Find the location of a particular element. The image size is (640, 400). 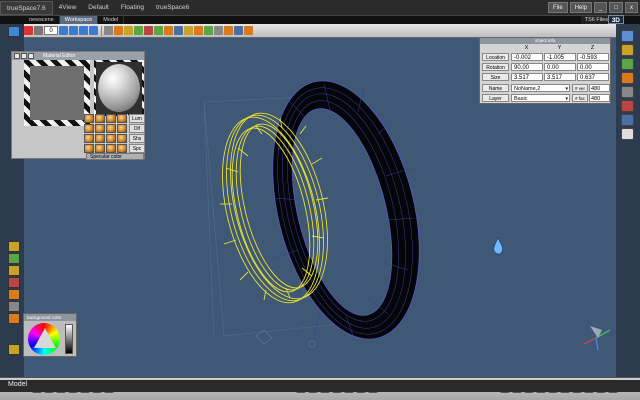

tab-default: Default is located at coordinates (98, 8).